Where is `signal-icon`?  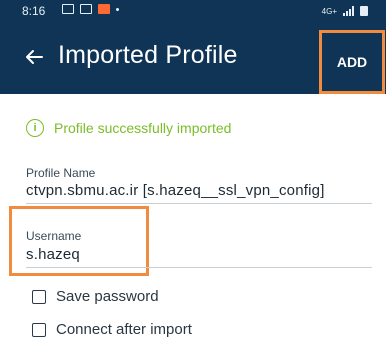 signal-icon is located at coordinates (348, 11).